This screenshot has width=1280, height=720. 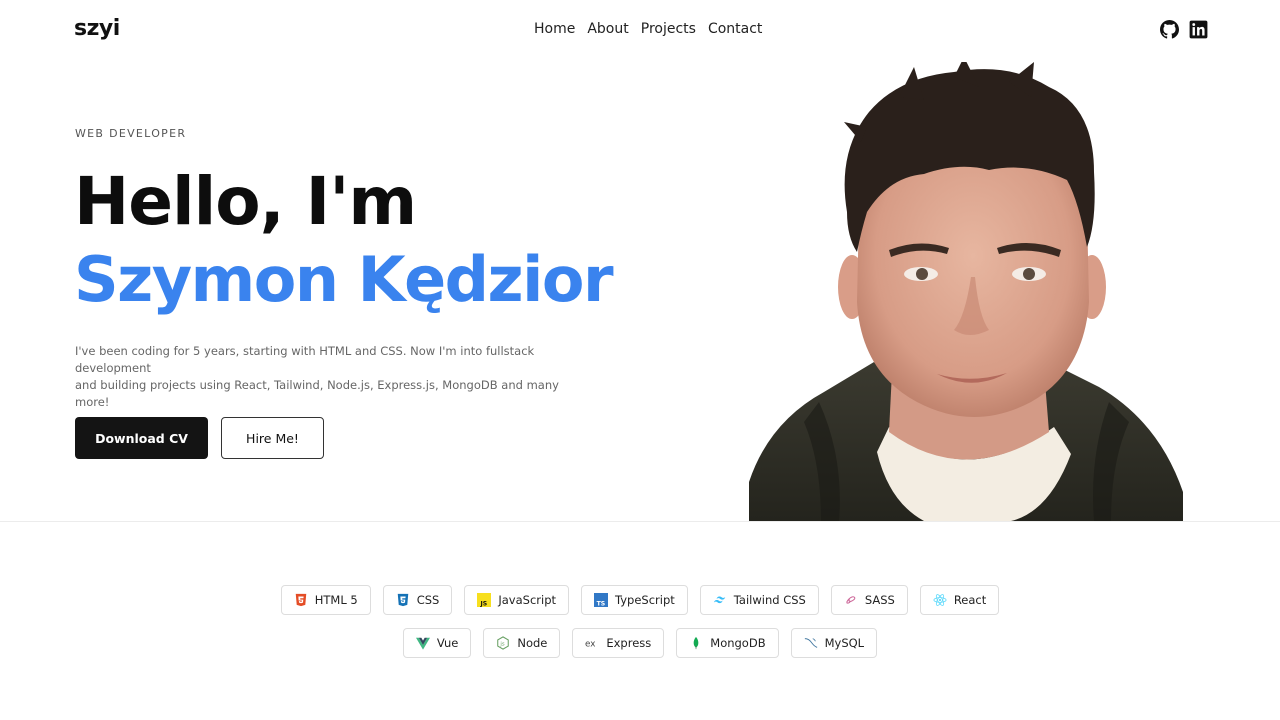 I want to click on vue-icon, so click(x=422, y=643).